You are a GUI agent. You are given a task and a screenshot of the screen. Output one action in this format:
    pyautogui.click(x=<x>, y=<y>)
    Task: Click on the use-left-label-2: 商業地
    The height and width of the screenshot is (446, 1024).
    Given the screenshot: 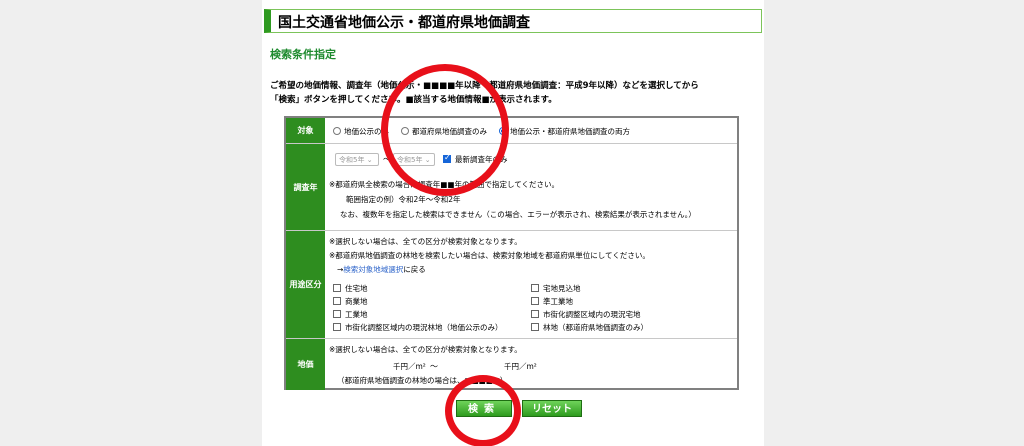 What is the action you would take?
    pyautogui.click(x=356, y=301)
    